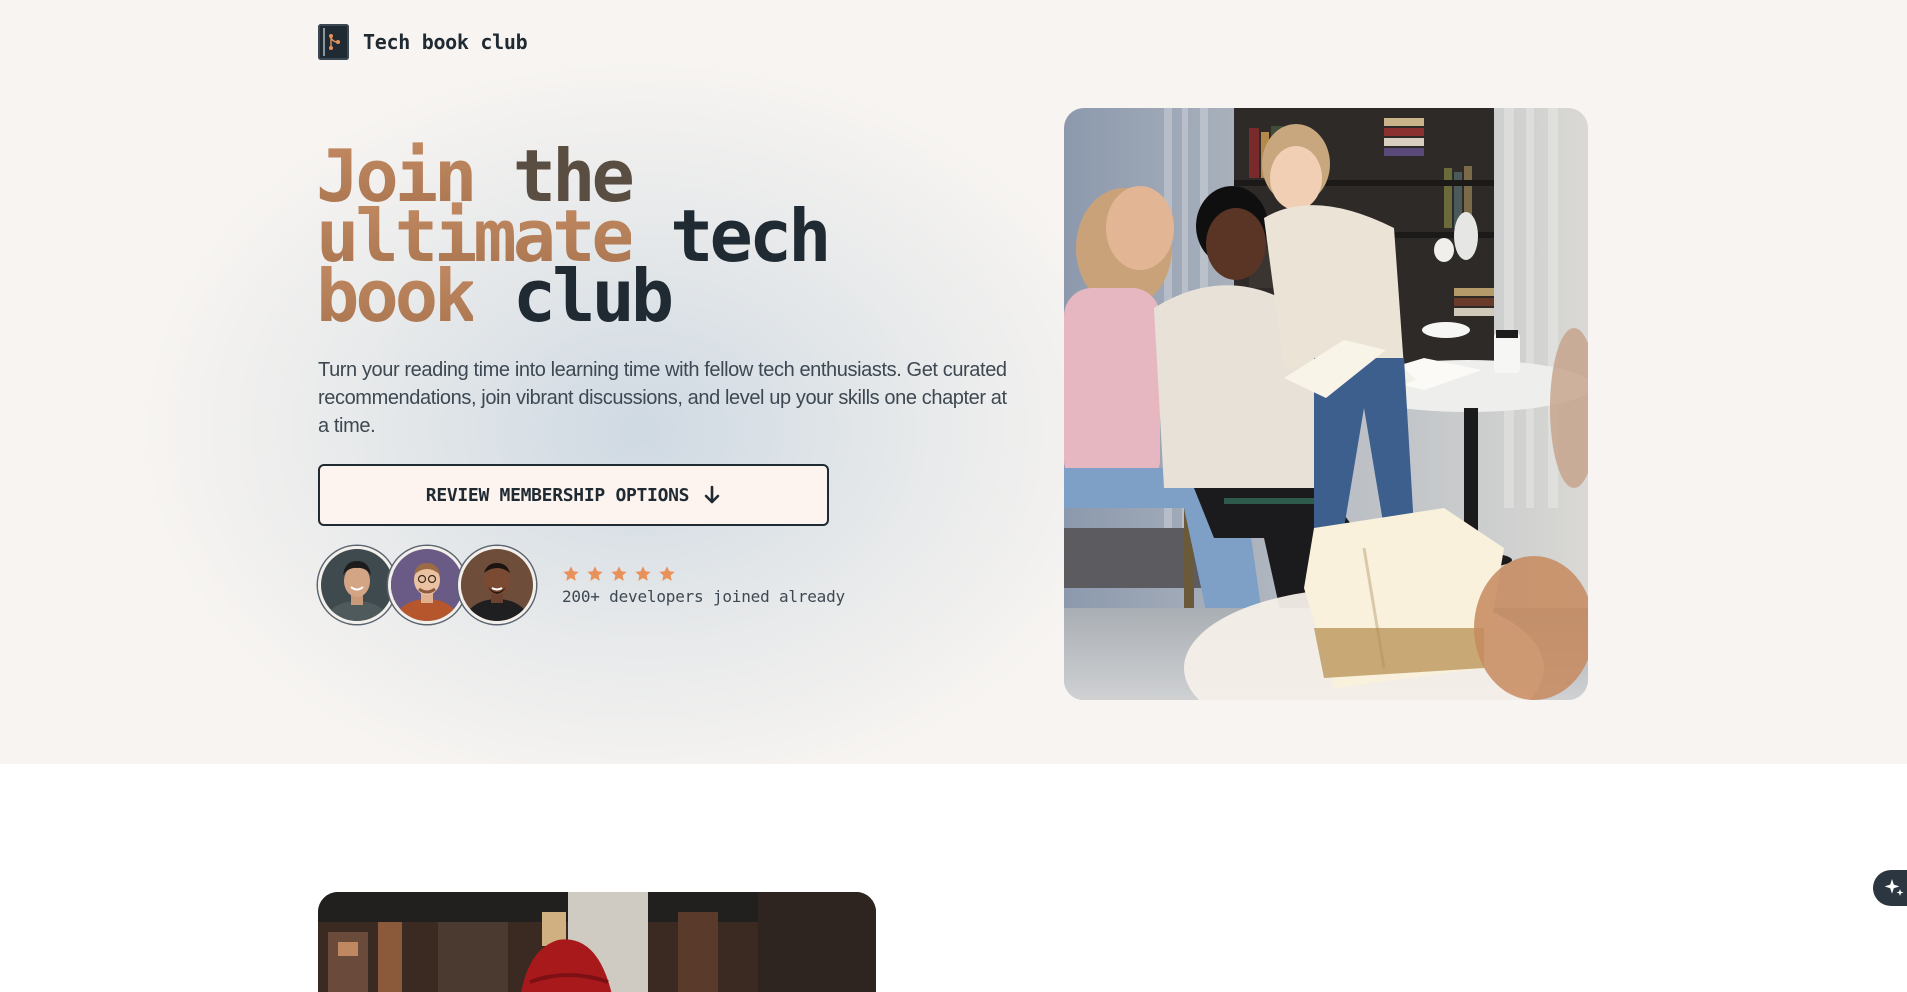 The height and width of the screenshot is (992, 1907). What do you see at coordinates (1894, 887) in the screenshot?
I see `sparkle-icon` at bounding box center [1894, 887].